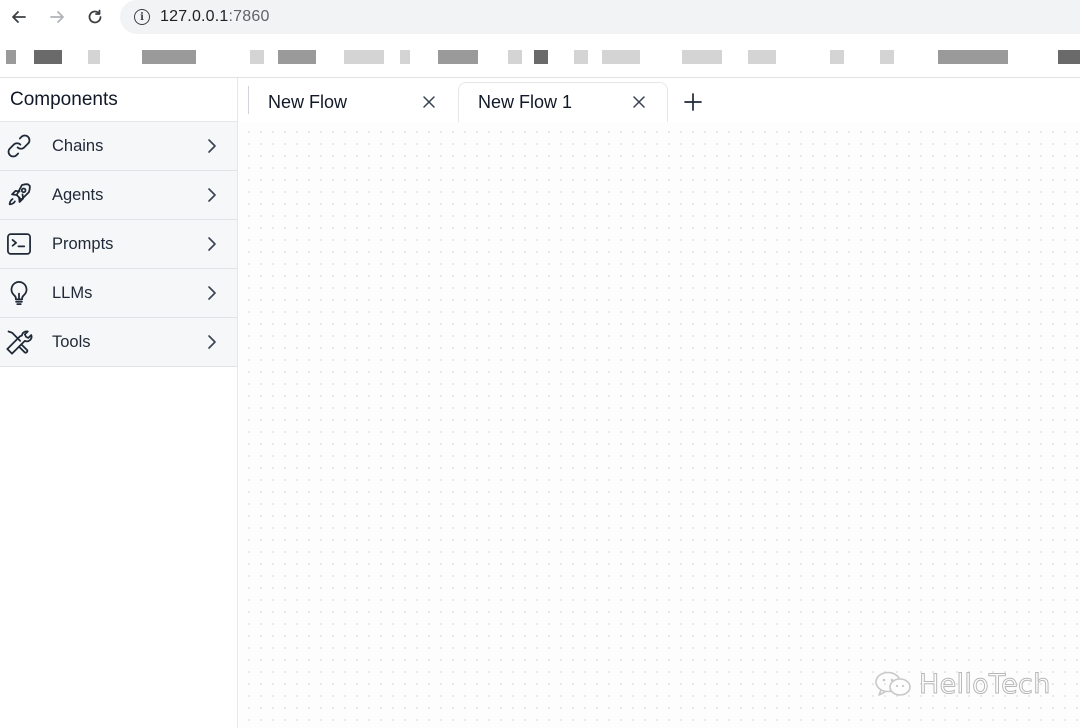 Image resolution: width=1080 pixels, height=728 pixels. Describe the element at coordinates (26, 293) in the screenshot. I see `lightbulb-icon` at that location.